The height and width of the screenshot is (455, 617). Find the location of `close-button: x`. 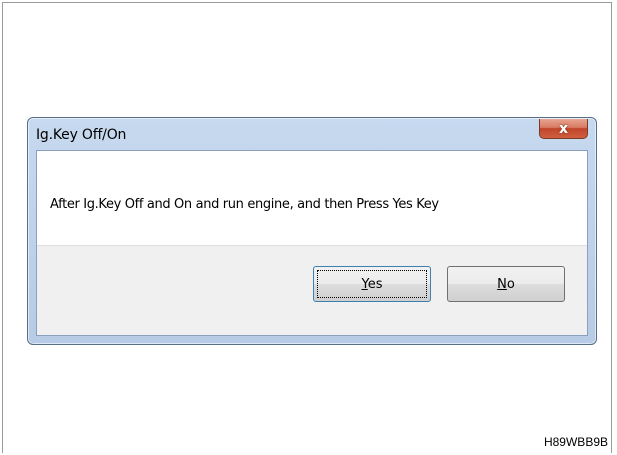

close-button: x is located at coordinates (563, 129).